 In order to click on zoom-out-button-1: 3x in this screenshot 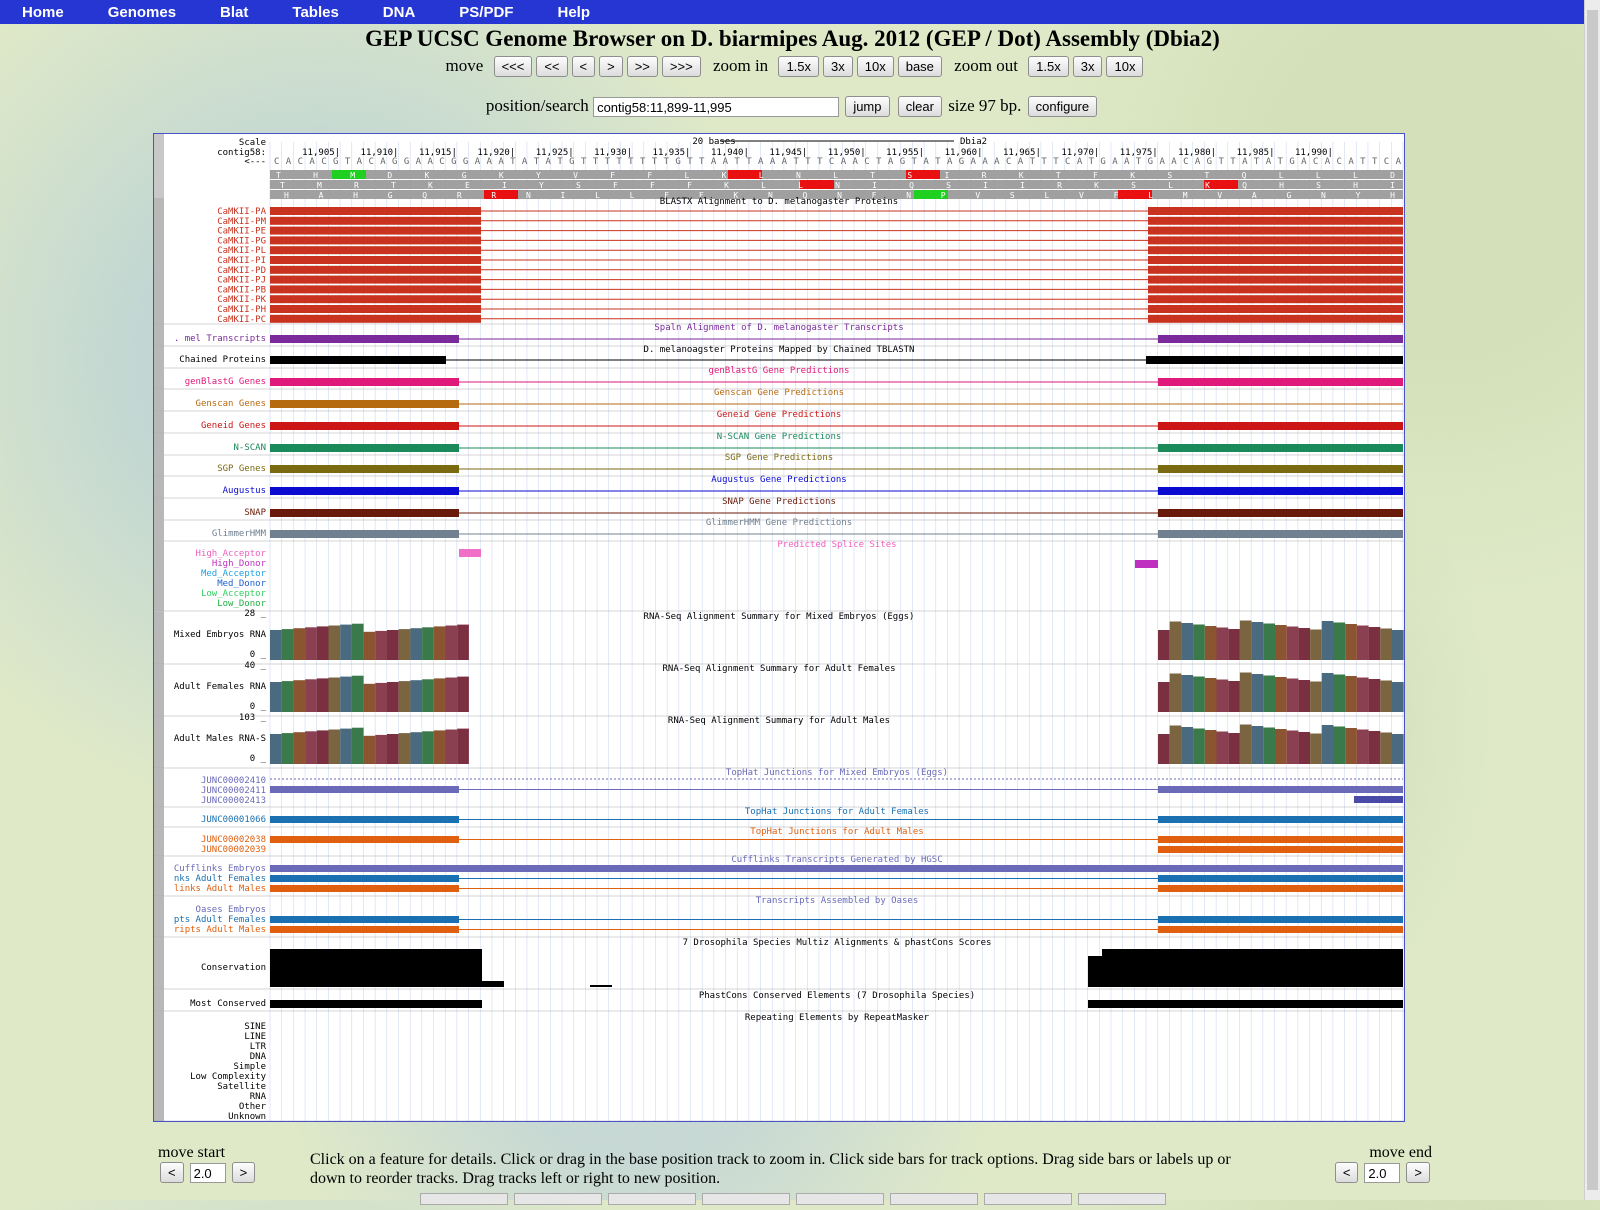, I will do `click(1087, 66)`.